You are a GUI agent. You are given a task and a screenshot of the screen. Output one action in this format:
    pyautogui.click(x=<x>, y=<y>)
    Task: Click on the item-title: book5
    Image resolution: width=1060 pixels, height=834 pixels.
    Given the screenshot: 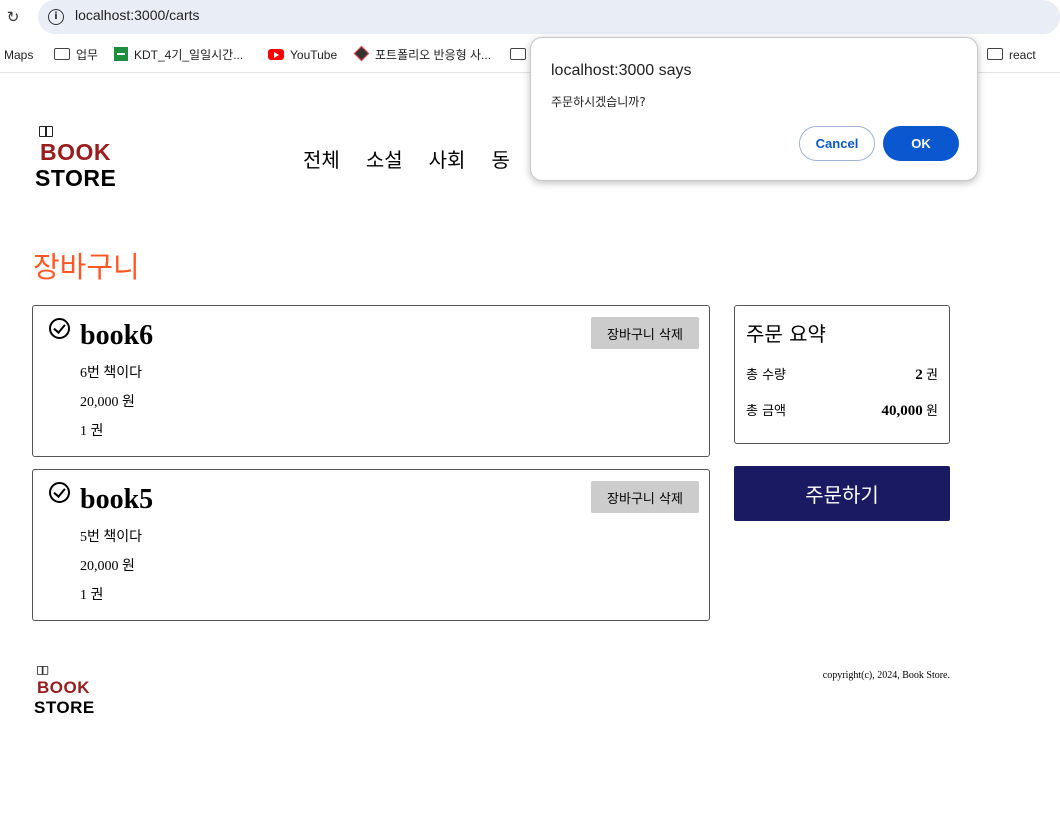 What is the action you would take?
    pyautogui.click(x=117, y=499)
    